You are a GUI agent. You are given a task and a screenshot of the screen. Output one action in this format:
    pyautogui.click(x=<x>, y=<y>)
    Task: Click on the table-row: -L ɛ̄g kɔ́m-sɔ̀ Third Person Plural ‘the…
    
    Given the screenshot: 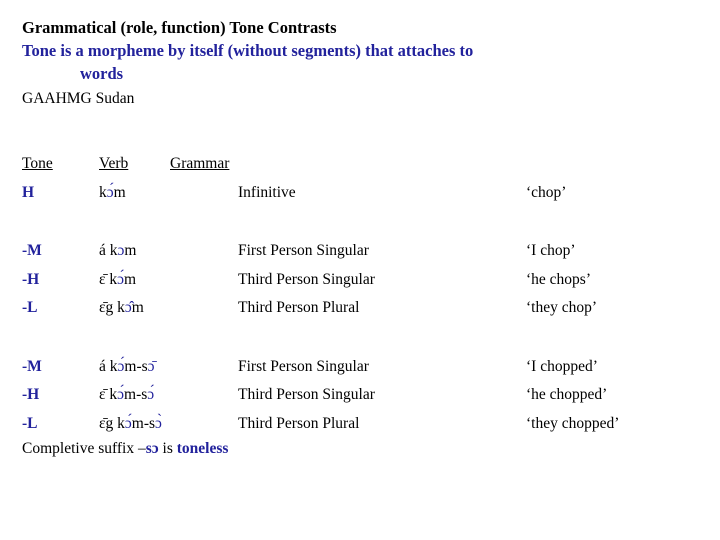 What is the action you would take?
    pyautogui.click(x=360, y=424)
    